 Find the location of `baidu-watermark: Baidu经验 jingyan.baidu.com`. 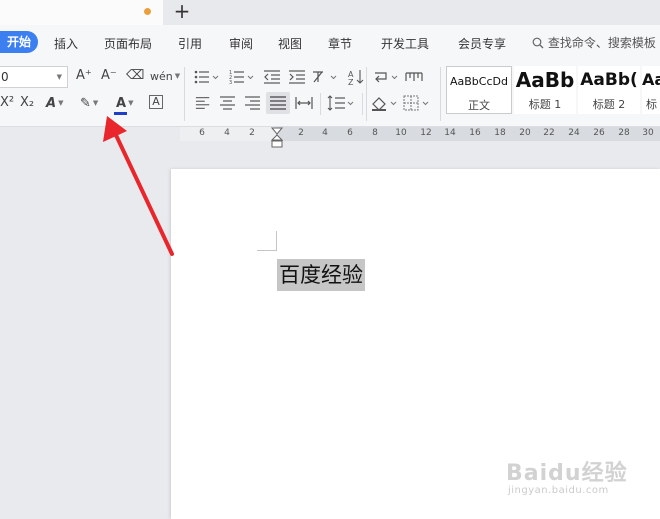

baidu-watermark: Baidu经验 jingyan.baidu.com is located at coordinates (581, 480).